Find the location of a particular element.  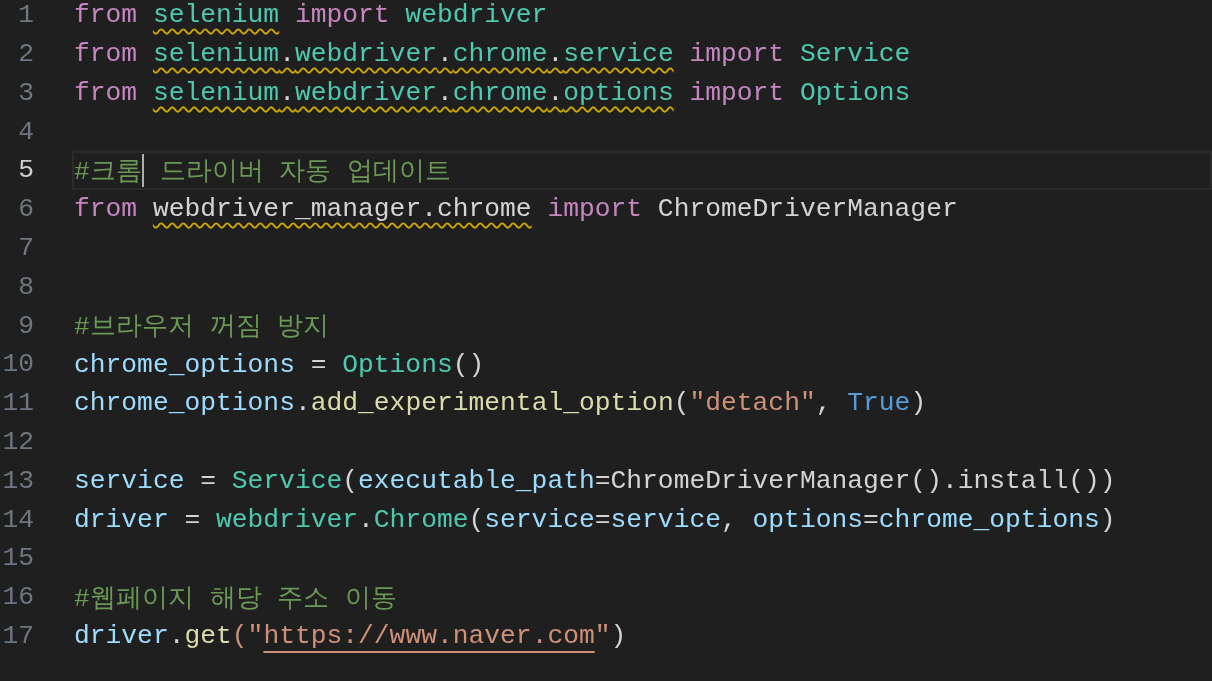

code-line: from selenium.webdriver.chrome.service import Service is located at coordinates (492, 55).